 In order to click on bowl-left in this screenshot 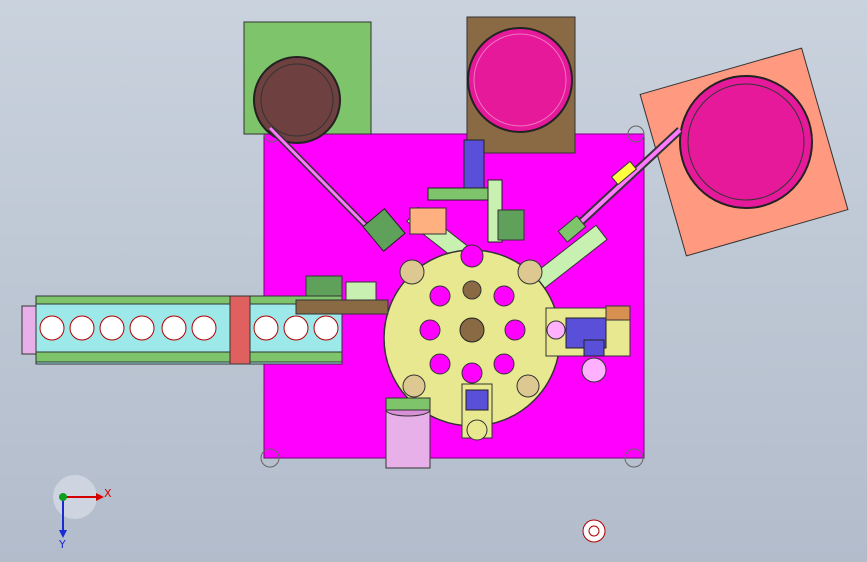, I will do `click(297, 100)`.